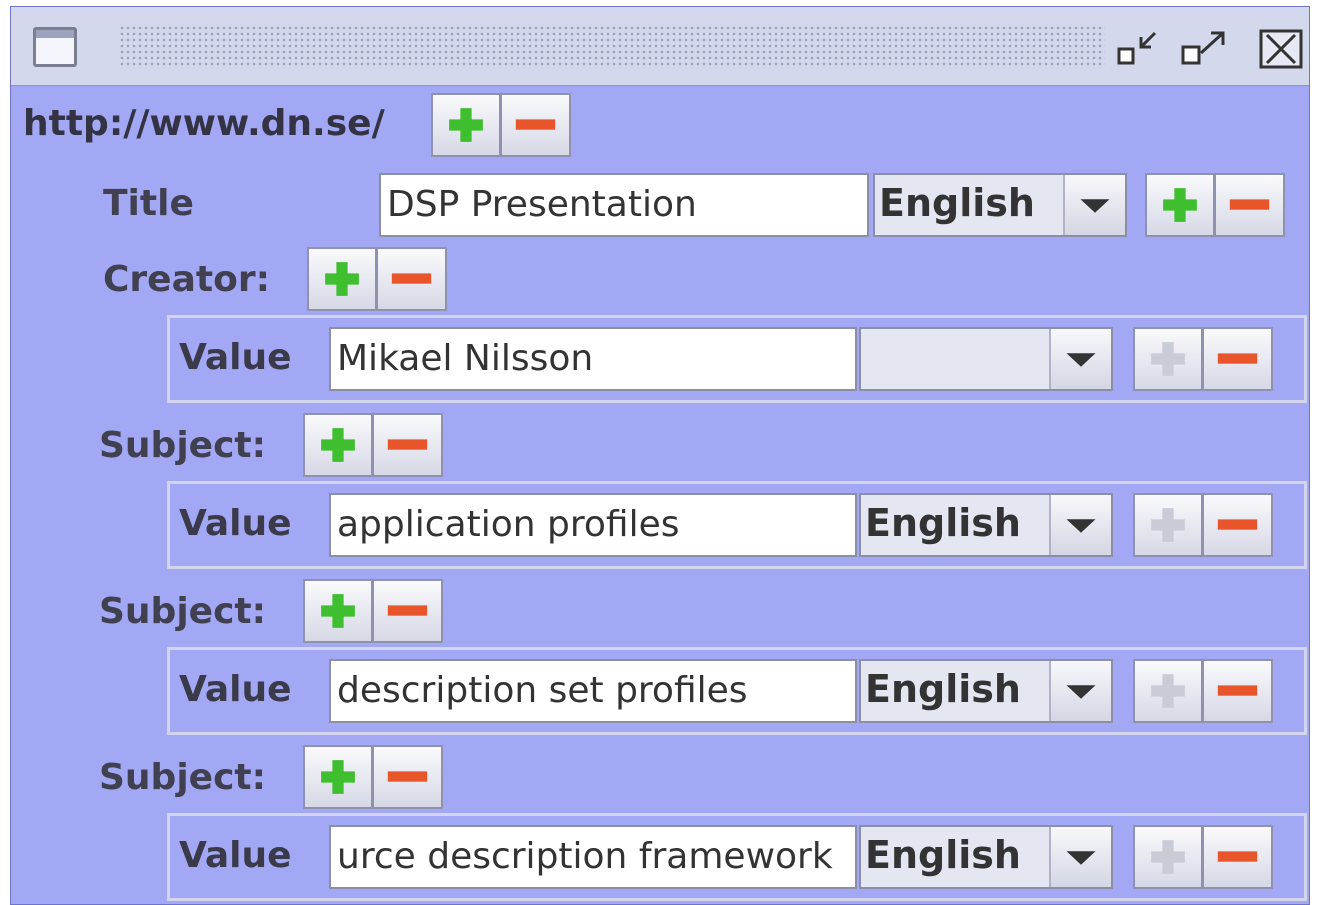 This screenshot has width=1320, height=905. I want to click on title-input: DSP Presentation, so click(624, 205).